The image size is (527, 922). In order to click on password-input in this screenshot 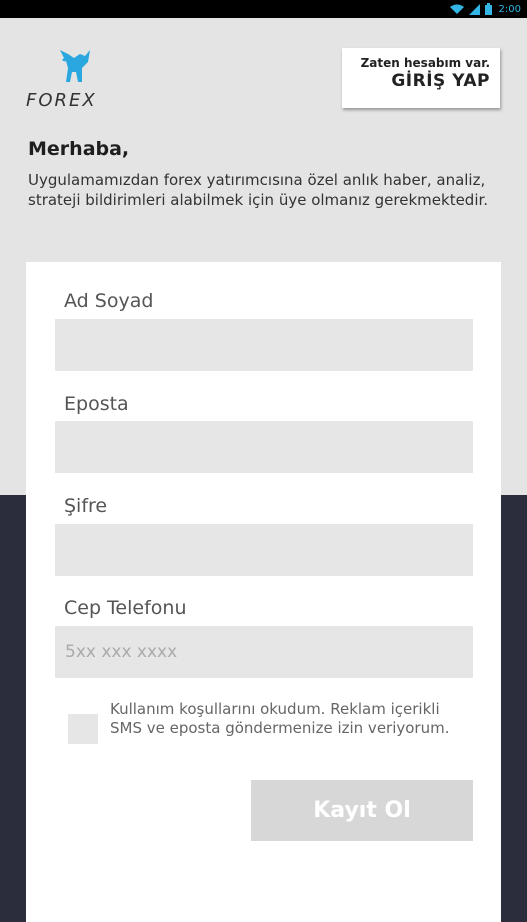, I will do `click(264, 550)`.